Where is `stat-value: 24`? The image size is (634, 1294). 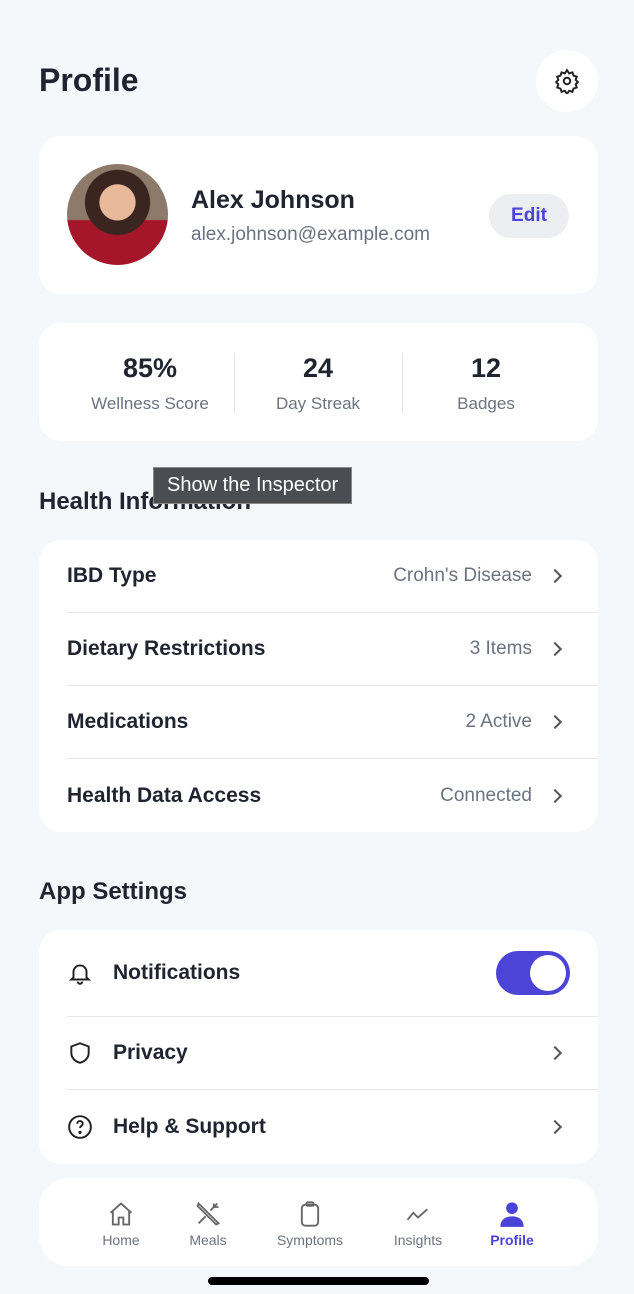 stat-value: 24 is located at coordinates (318, 368).